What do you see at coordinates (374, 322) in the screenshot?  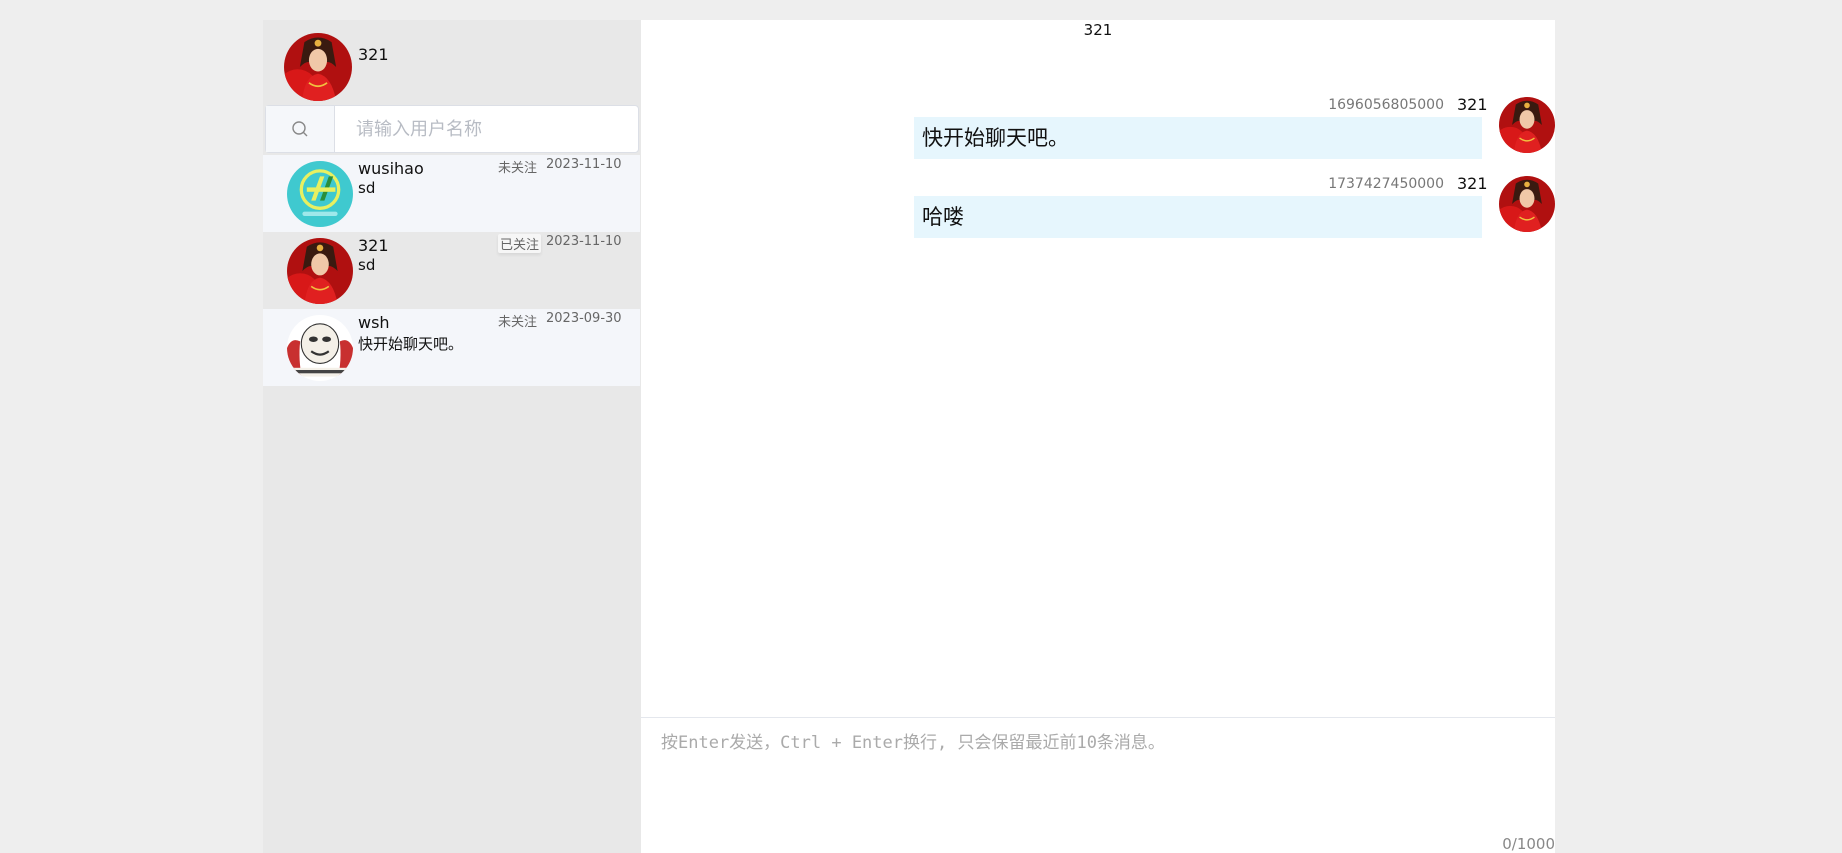 I see `contact-name: wsh` at bounding box center [374, 322].